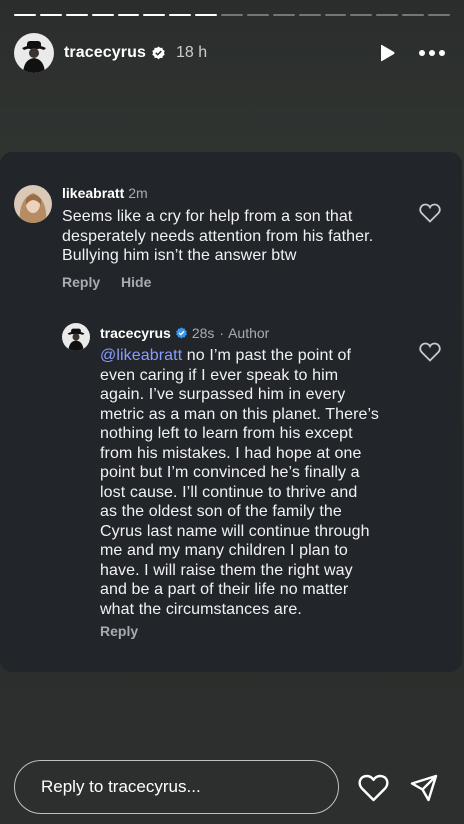  What do you see at coordinates (179, 255) in the screenshot?
I see `comment-line: Bullying him isn’t the answer btw` at bounding box center [179, 255].